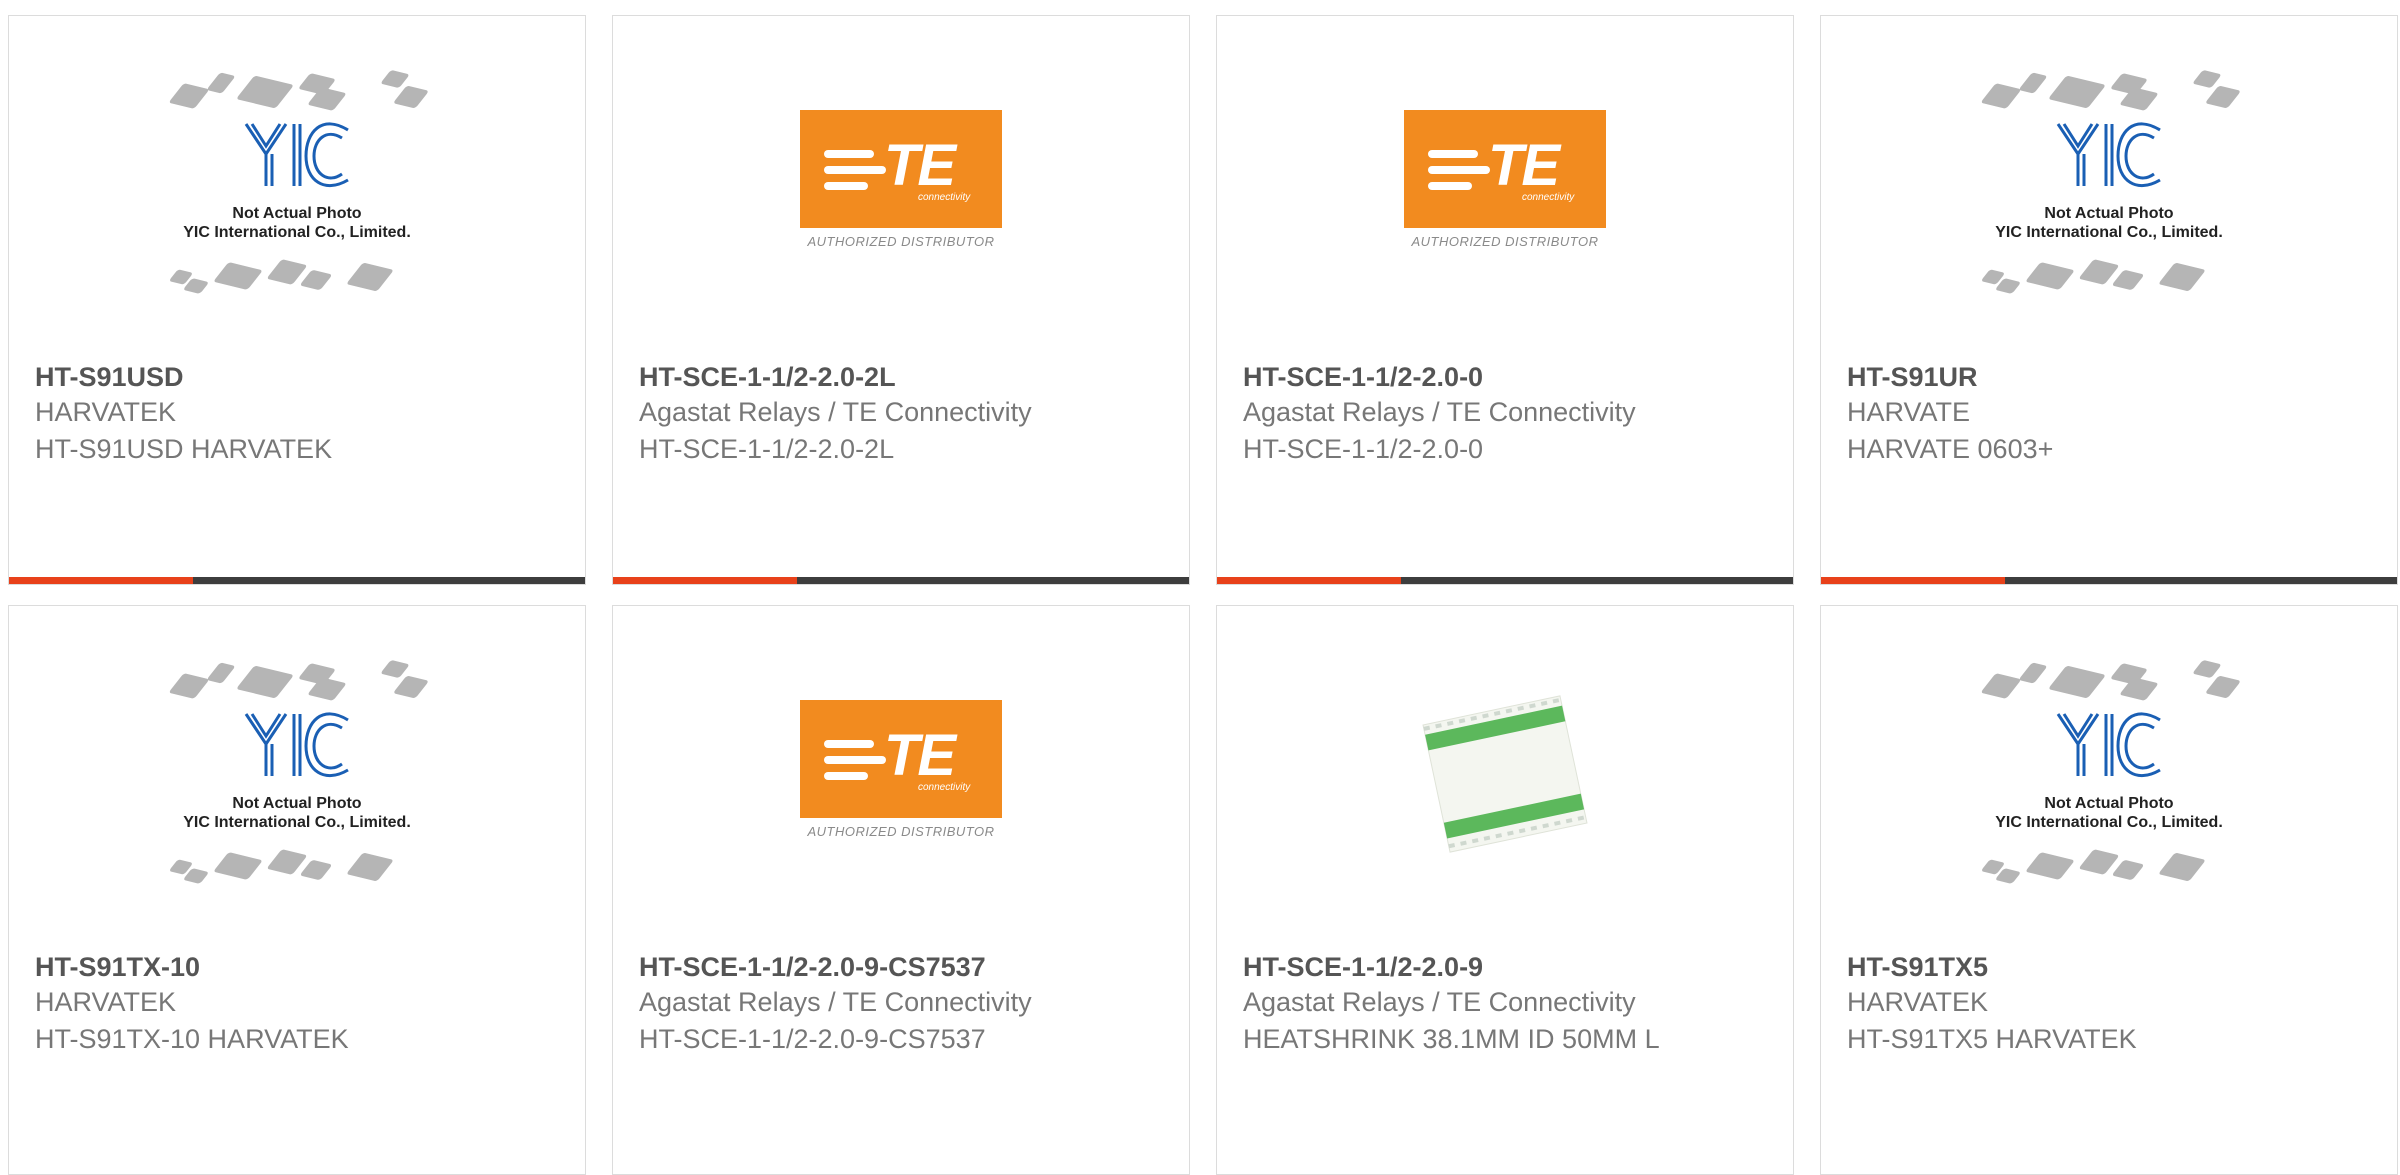  I want to click on part-number-link: HT-S91TX5, so click(2072, 967).